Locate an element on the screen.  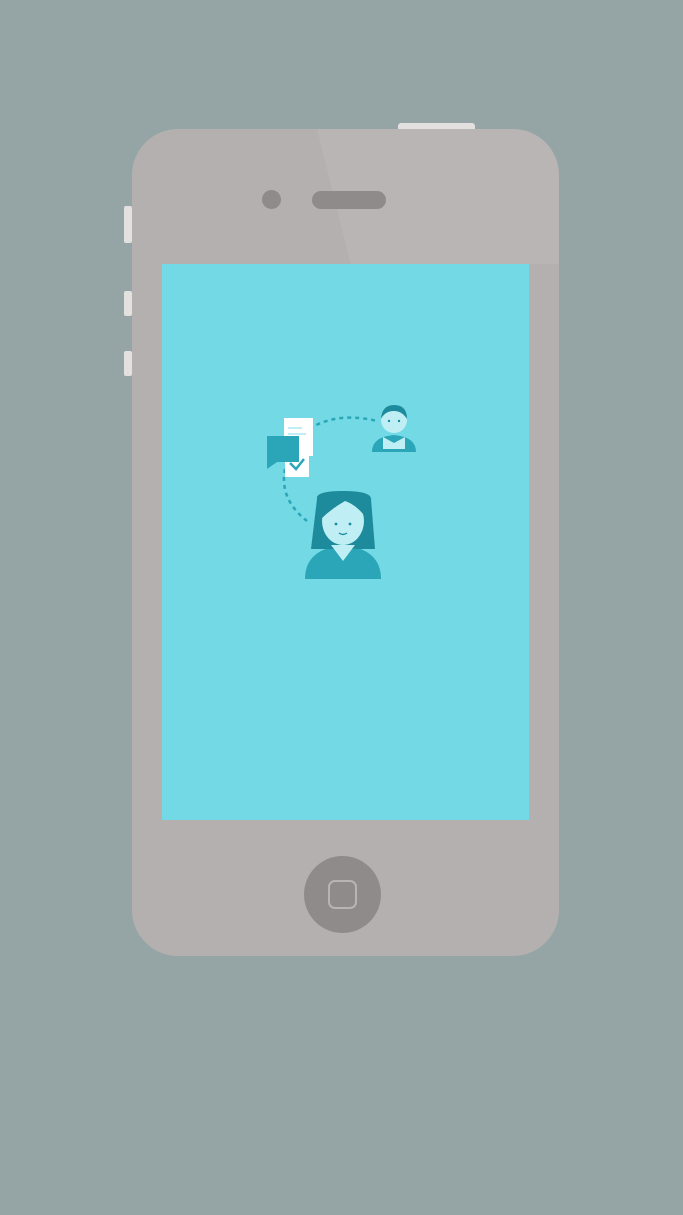
volume-up-button is located at coordinates (128, 303).